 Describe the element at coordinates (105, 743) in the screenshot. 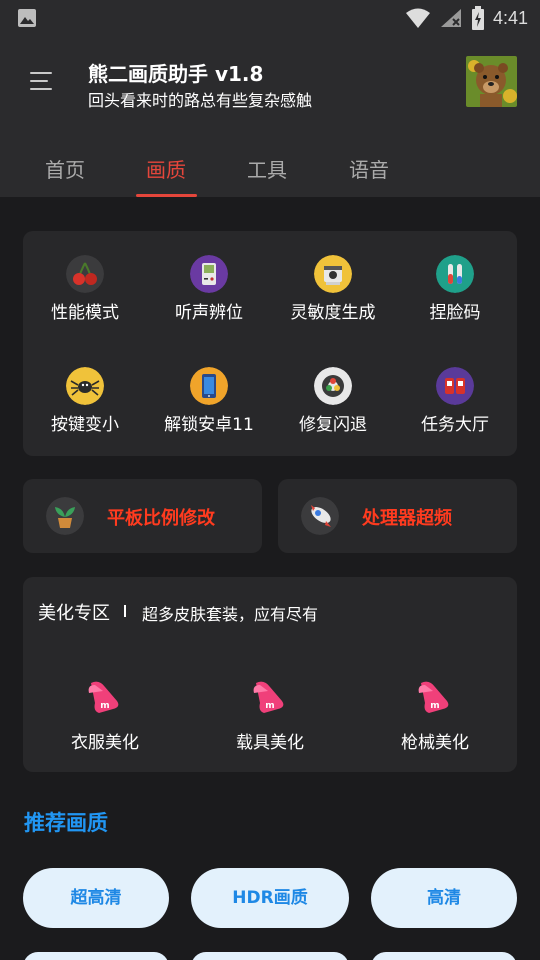

I see `beauty-item-label: 衣服美化` at that location.